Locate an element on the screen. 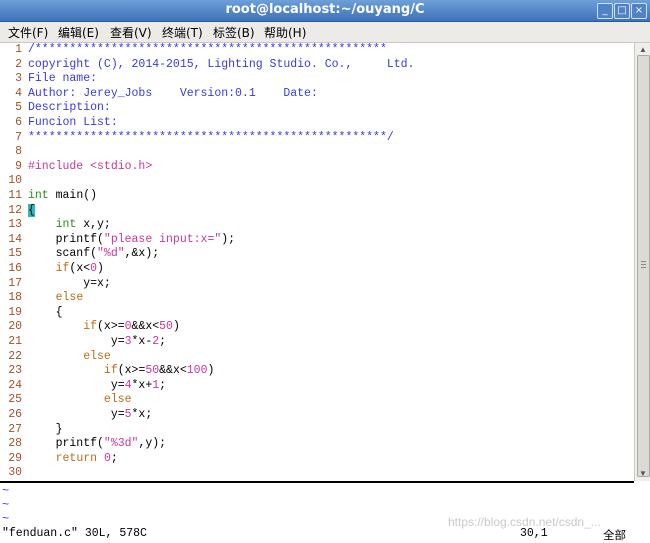 This screenshot has height=543, width=650. code-line: 13 int x,y; is located at coordinates (55, 225).